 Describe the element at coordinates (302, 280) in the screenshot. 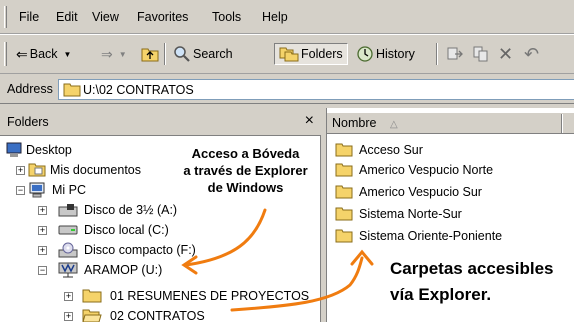

I see `arrow-to-contents` at that location.